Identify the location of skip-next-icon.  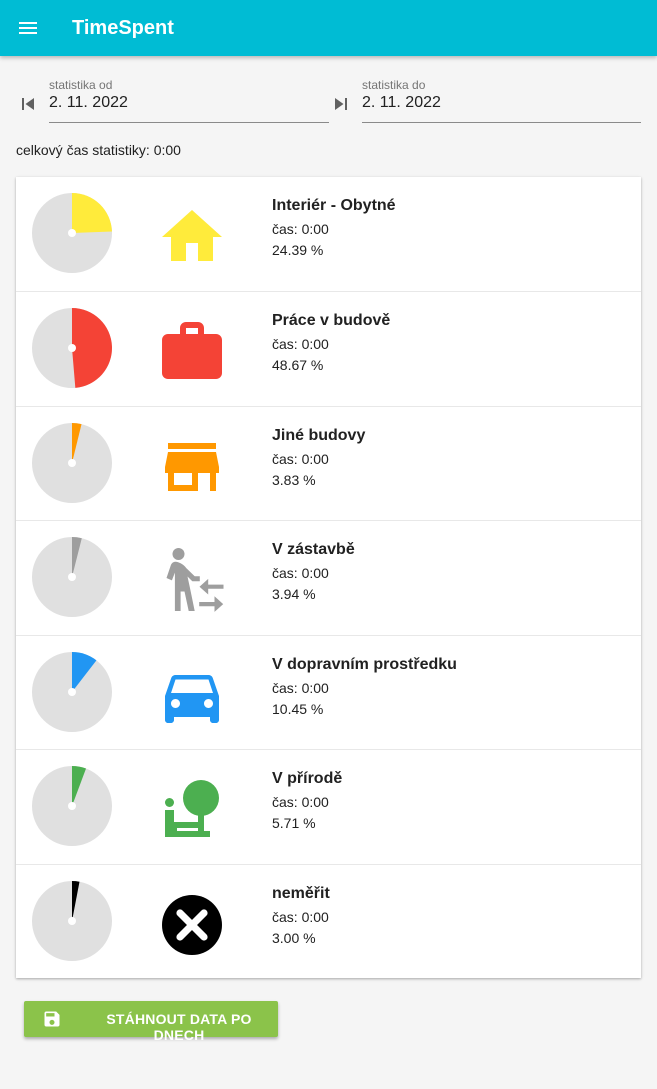
(341, 104).